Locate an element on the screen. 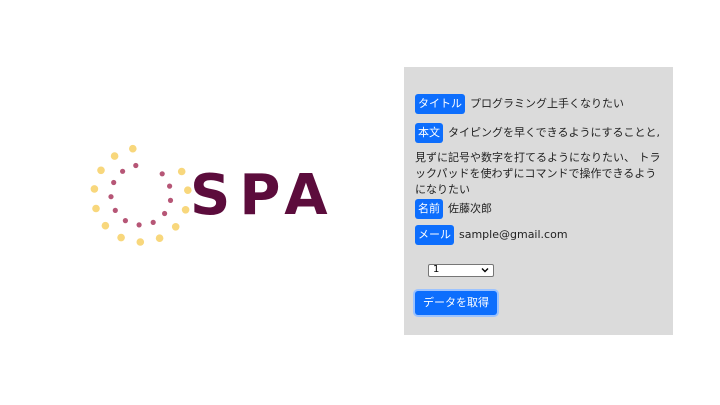  body-row: 本文 タイピングを早くできるようにすることと, is located at coordinates (539, 133).